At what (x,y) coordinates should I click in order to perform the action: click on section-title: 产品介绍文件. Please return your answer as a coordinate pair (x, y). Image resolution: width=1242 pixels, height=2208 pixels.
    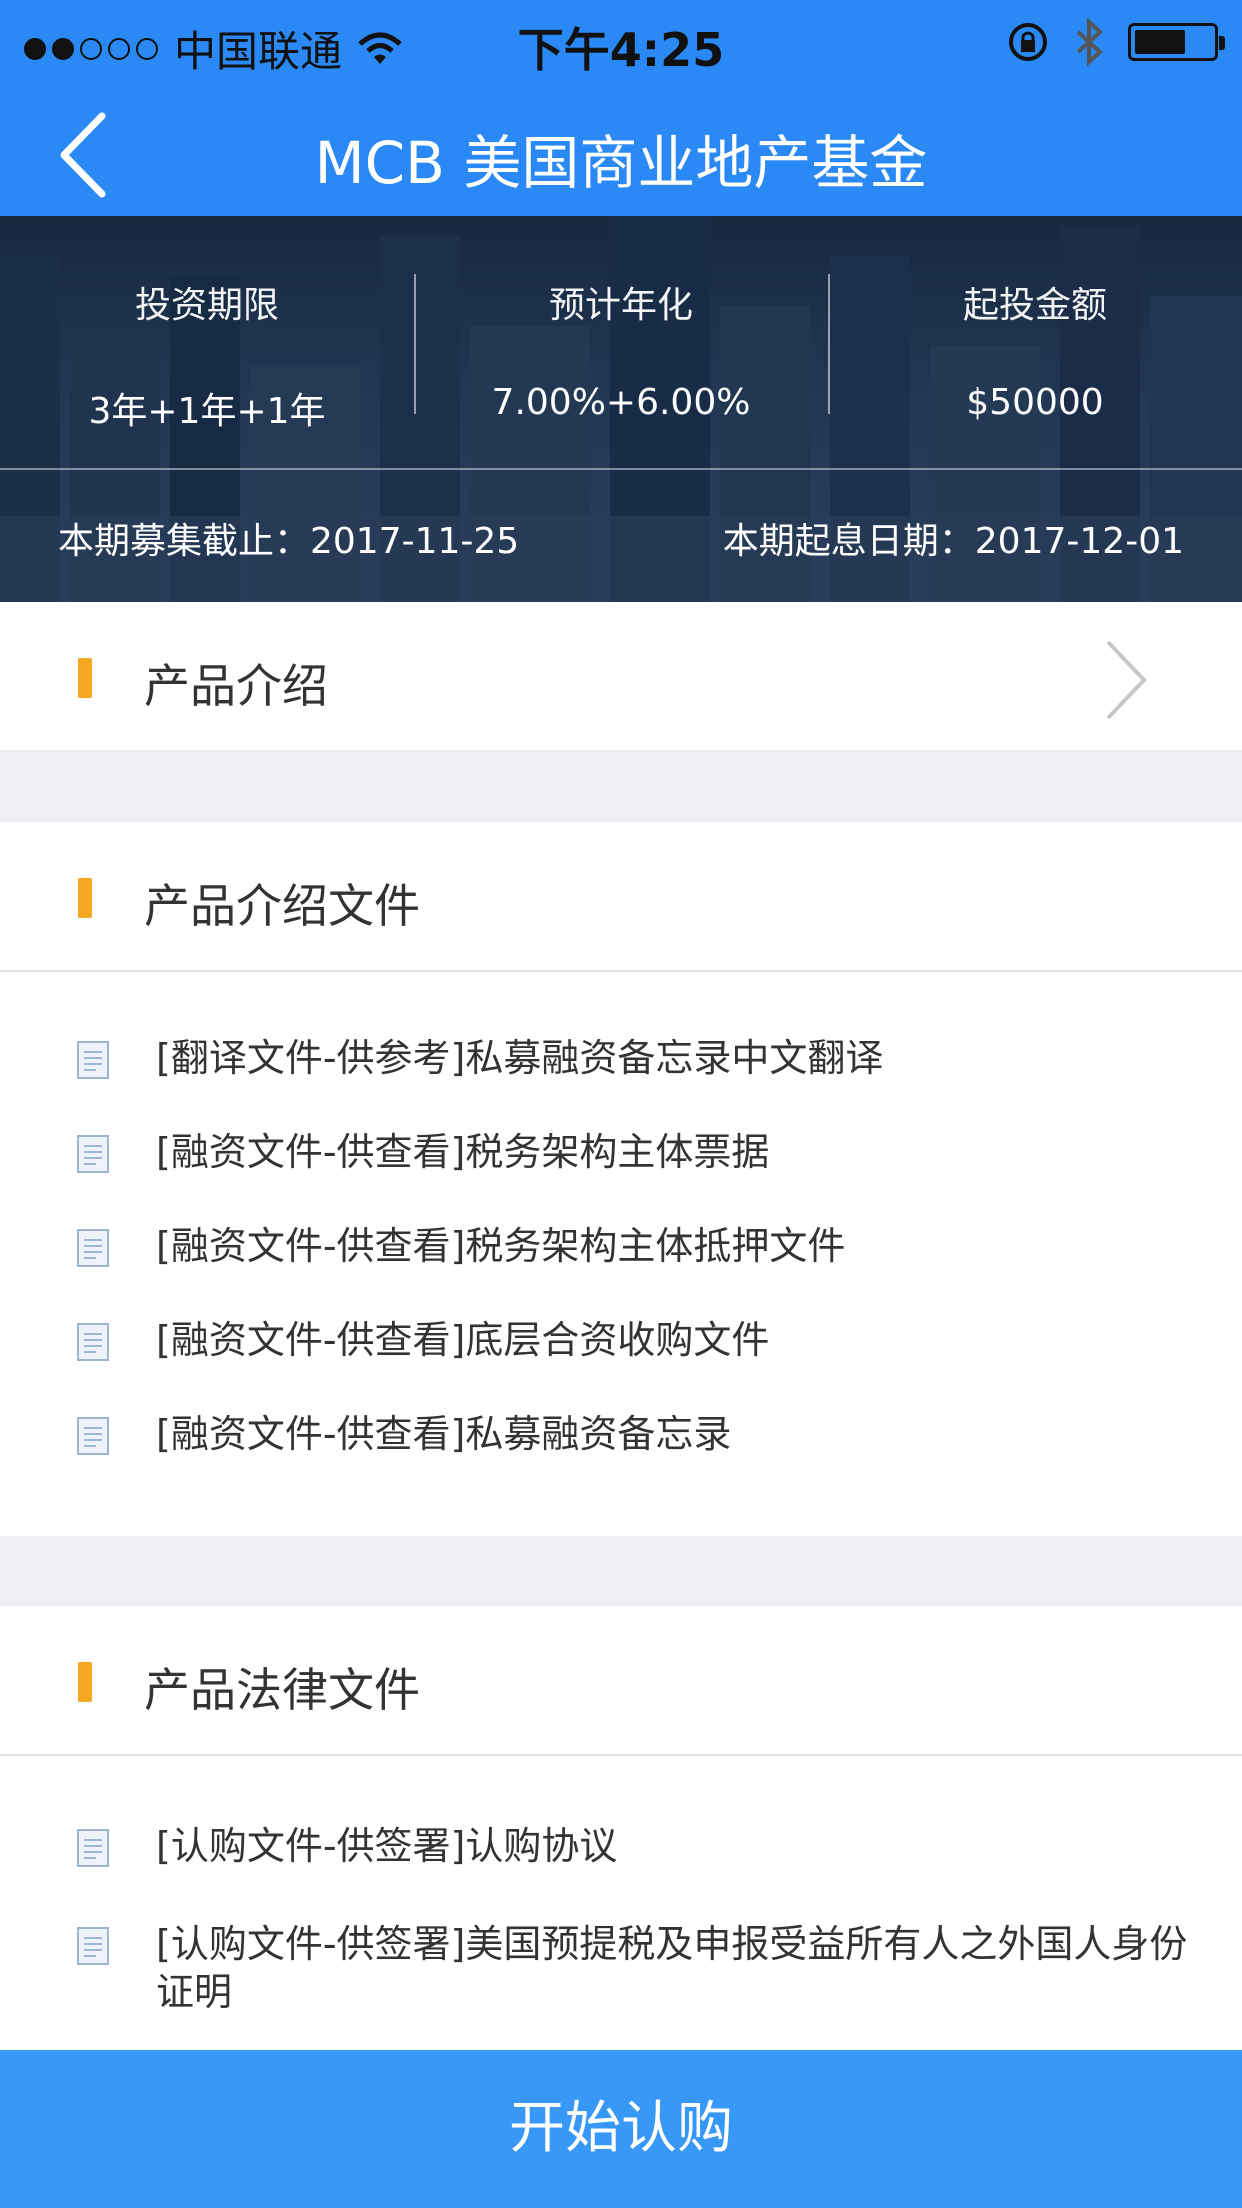
    Looking at the image, I should click on (282, 906).